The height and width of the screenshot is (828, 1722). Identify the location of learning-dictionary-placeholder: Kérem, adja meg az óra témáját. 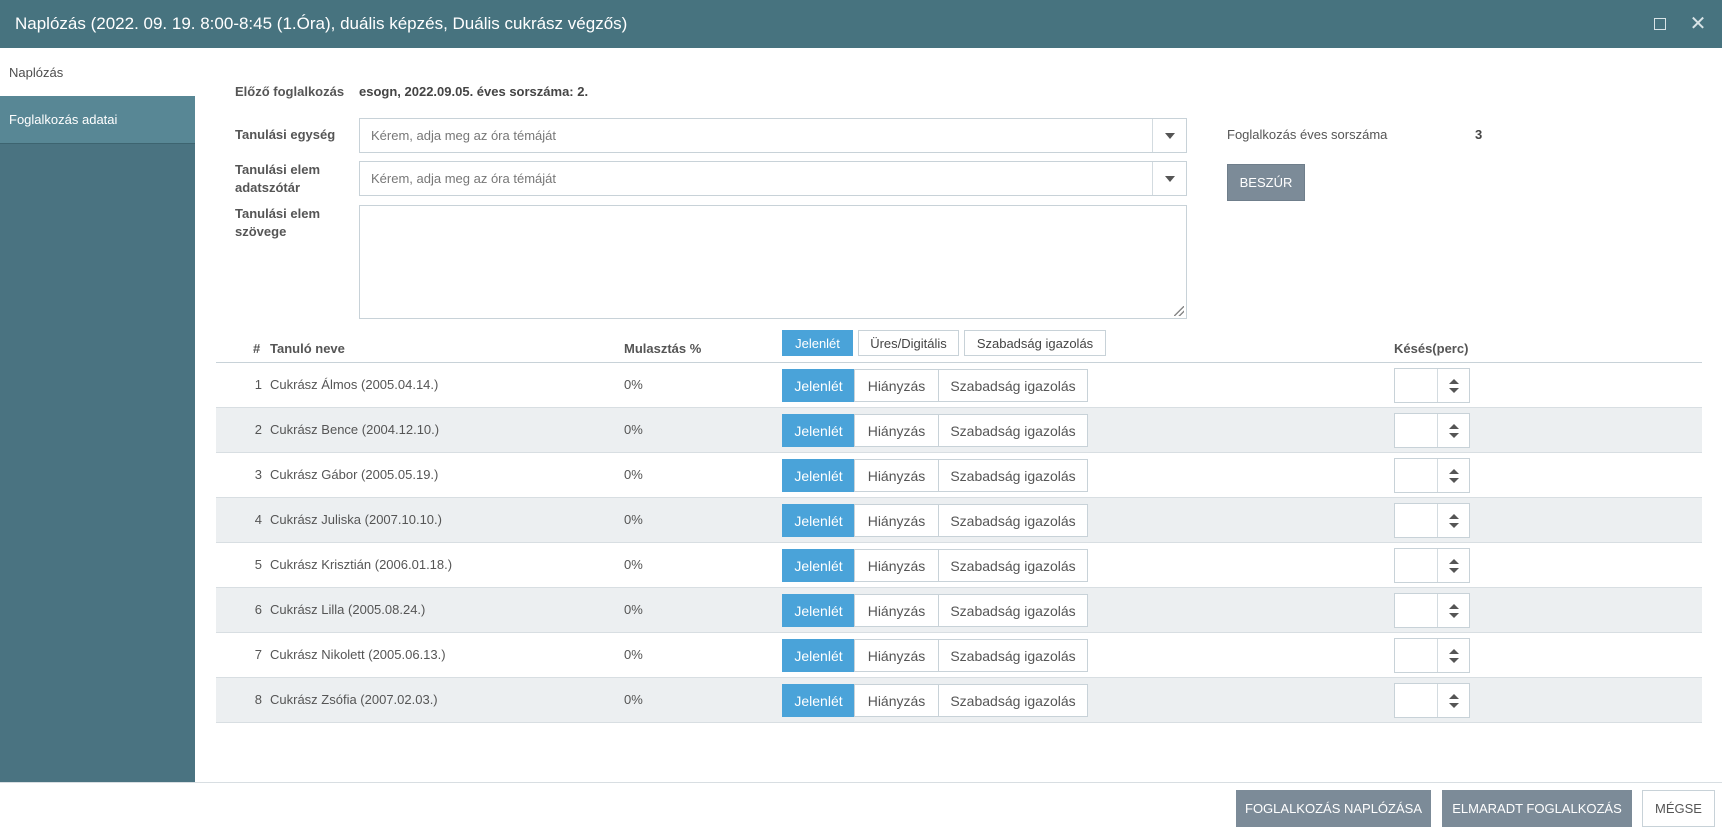
(463, 178).